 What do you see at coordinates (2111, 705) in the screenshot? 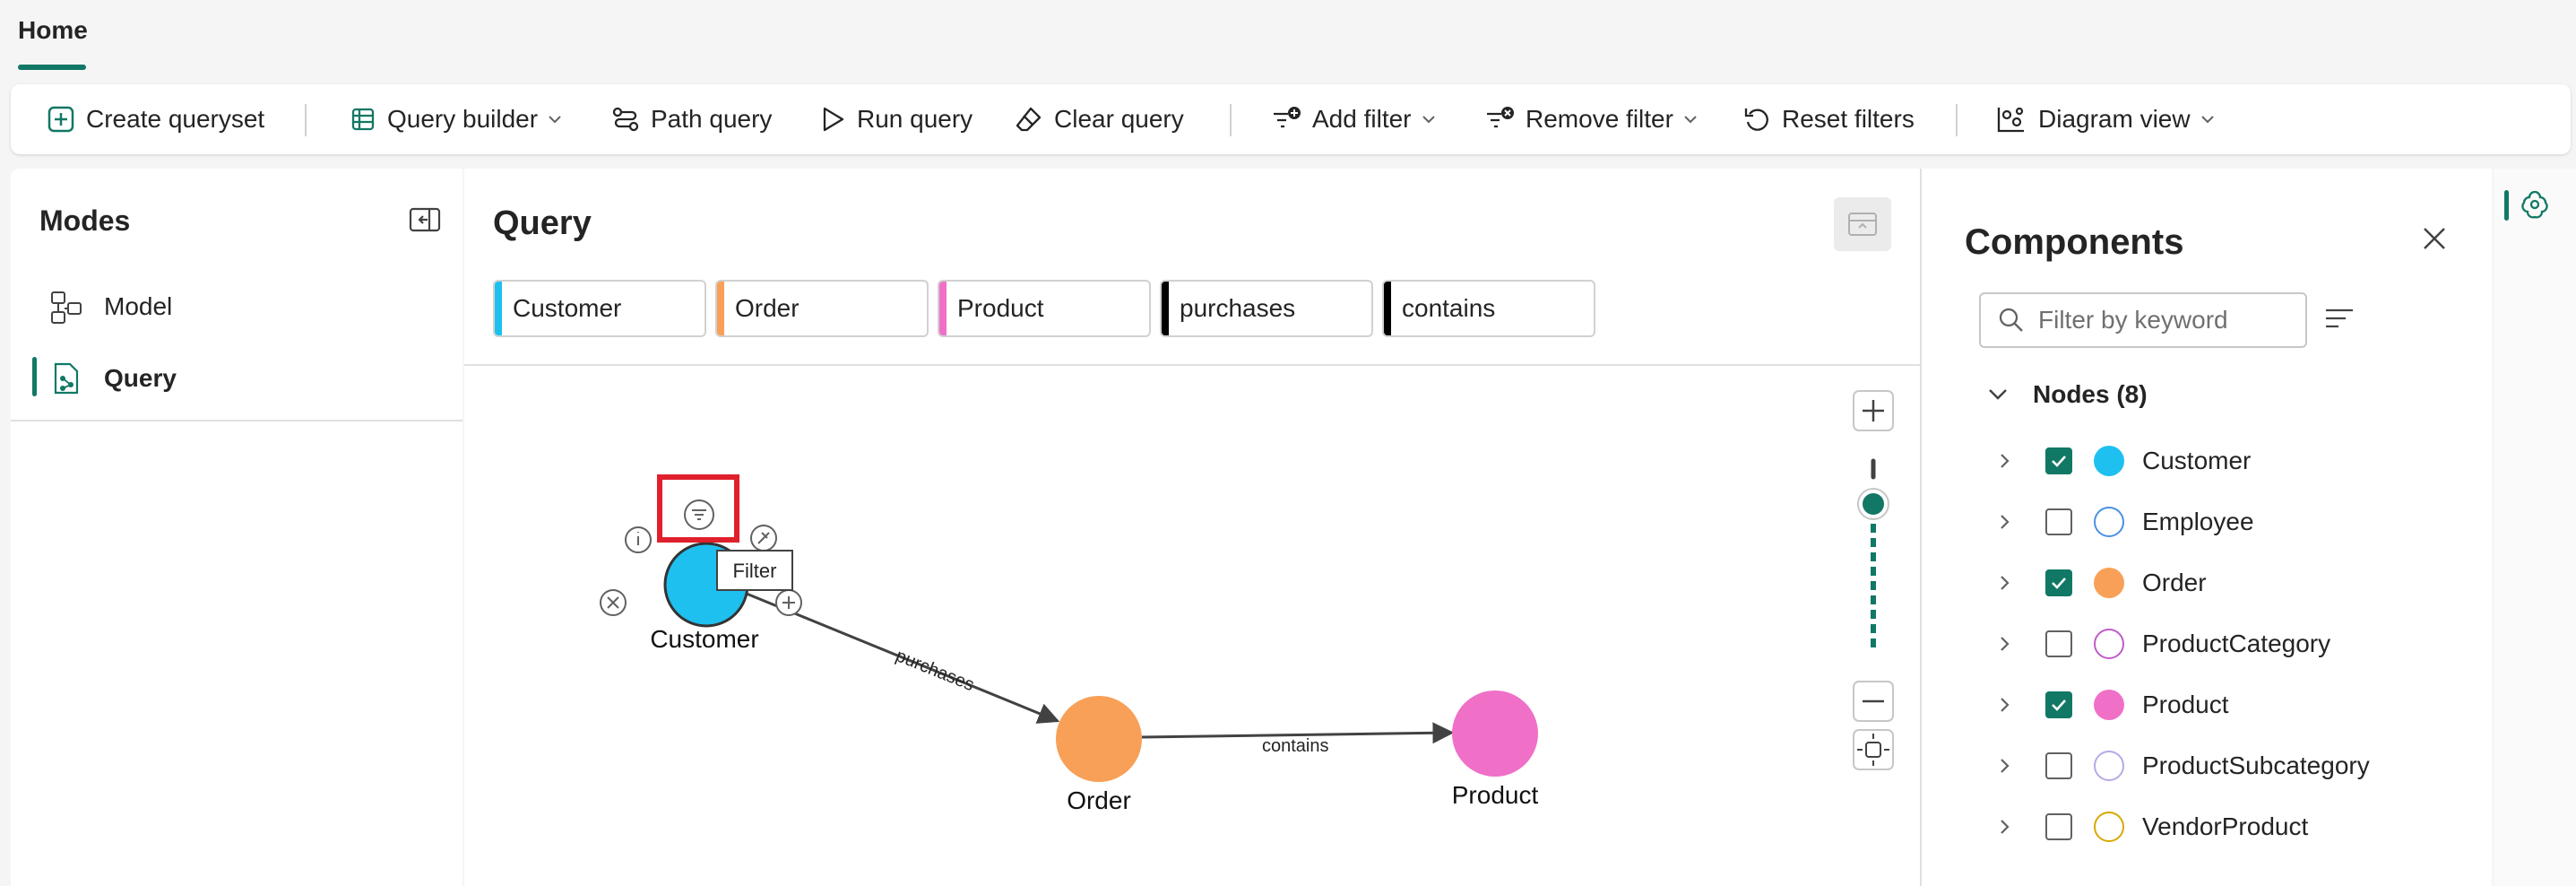
I see `component-item: Product` at bounding box center [2111, 705].